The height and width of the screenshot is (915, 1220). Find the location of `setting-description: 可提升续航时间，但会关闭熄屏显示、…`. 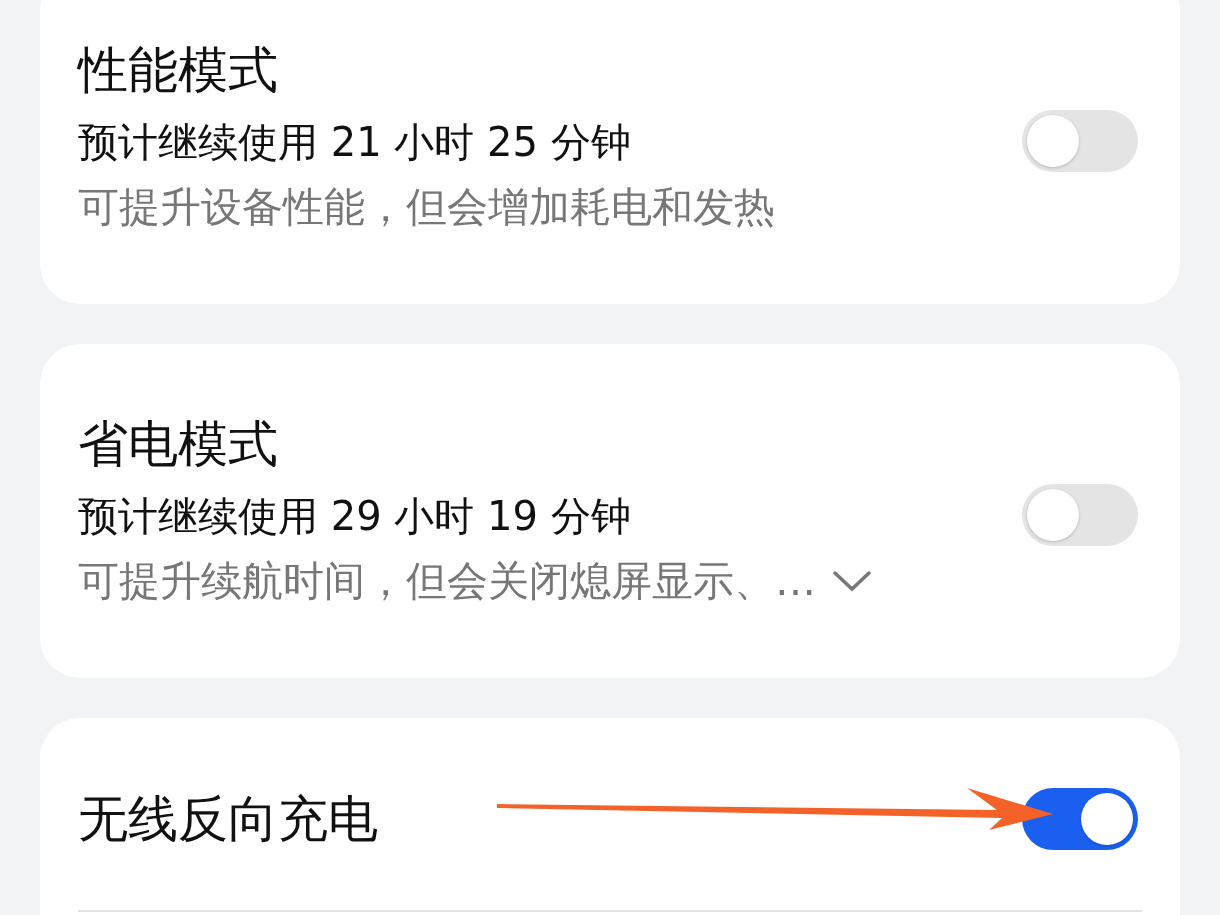

setting-description: 可提升续航时间，但会关闭熄屏显示、… is located at coordinates (447, 581).